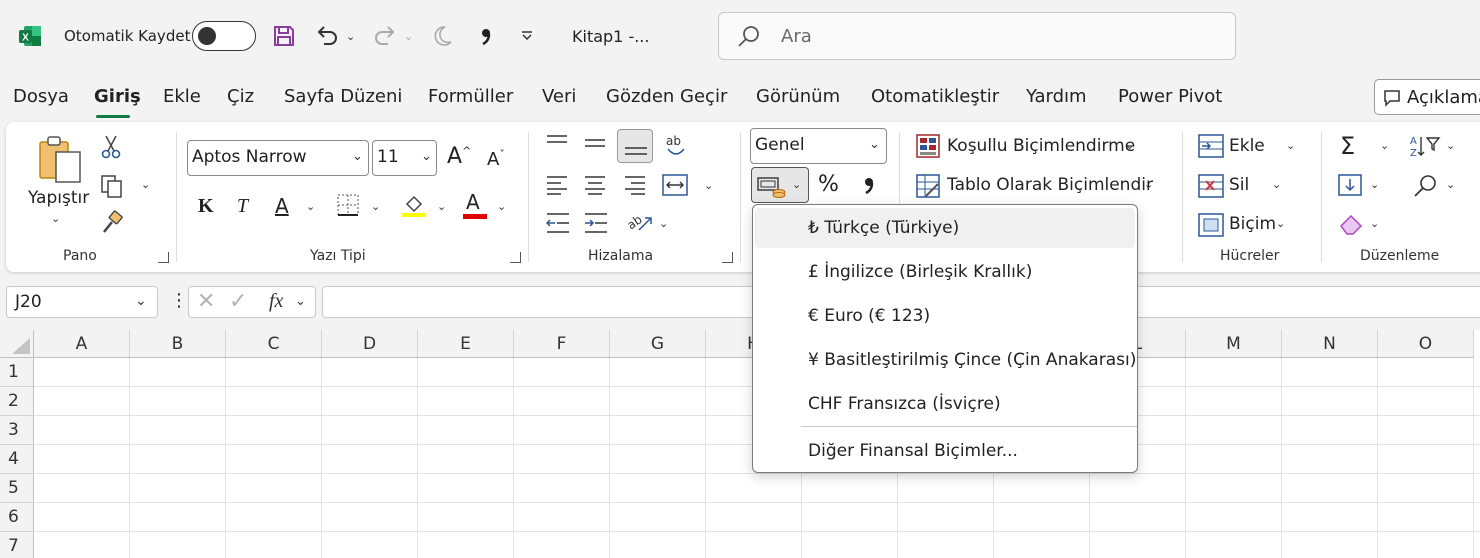 The height and width of the screenshot is (558, 1480). Describe the element at coordinates (1050, 185) in the screenshot. I see `format-as-table-label: Tablo Olarak Biçimlendir` at that location.